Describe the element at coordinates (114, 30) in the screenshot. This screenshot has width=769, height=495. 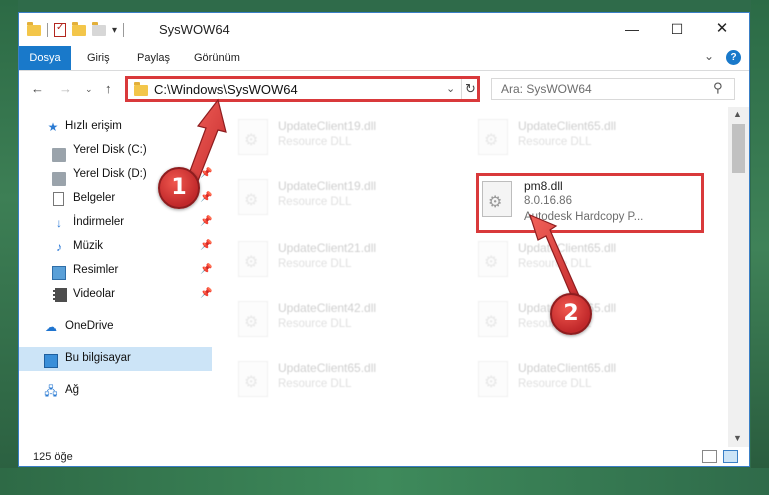
I see `quick-access-menu-button: ▾` at that location.